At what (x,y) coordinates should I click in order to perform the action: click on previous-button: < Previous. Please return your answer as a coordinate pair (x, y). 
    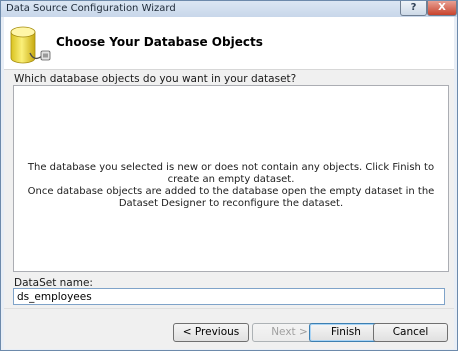
    Looking at the image, I should click on (211, 332).